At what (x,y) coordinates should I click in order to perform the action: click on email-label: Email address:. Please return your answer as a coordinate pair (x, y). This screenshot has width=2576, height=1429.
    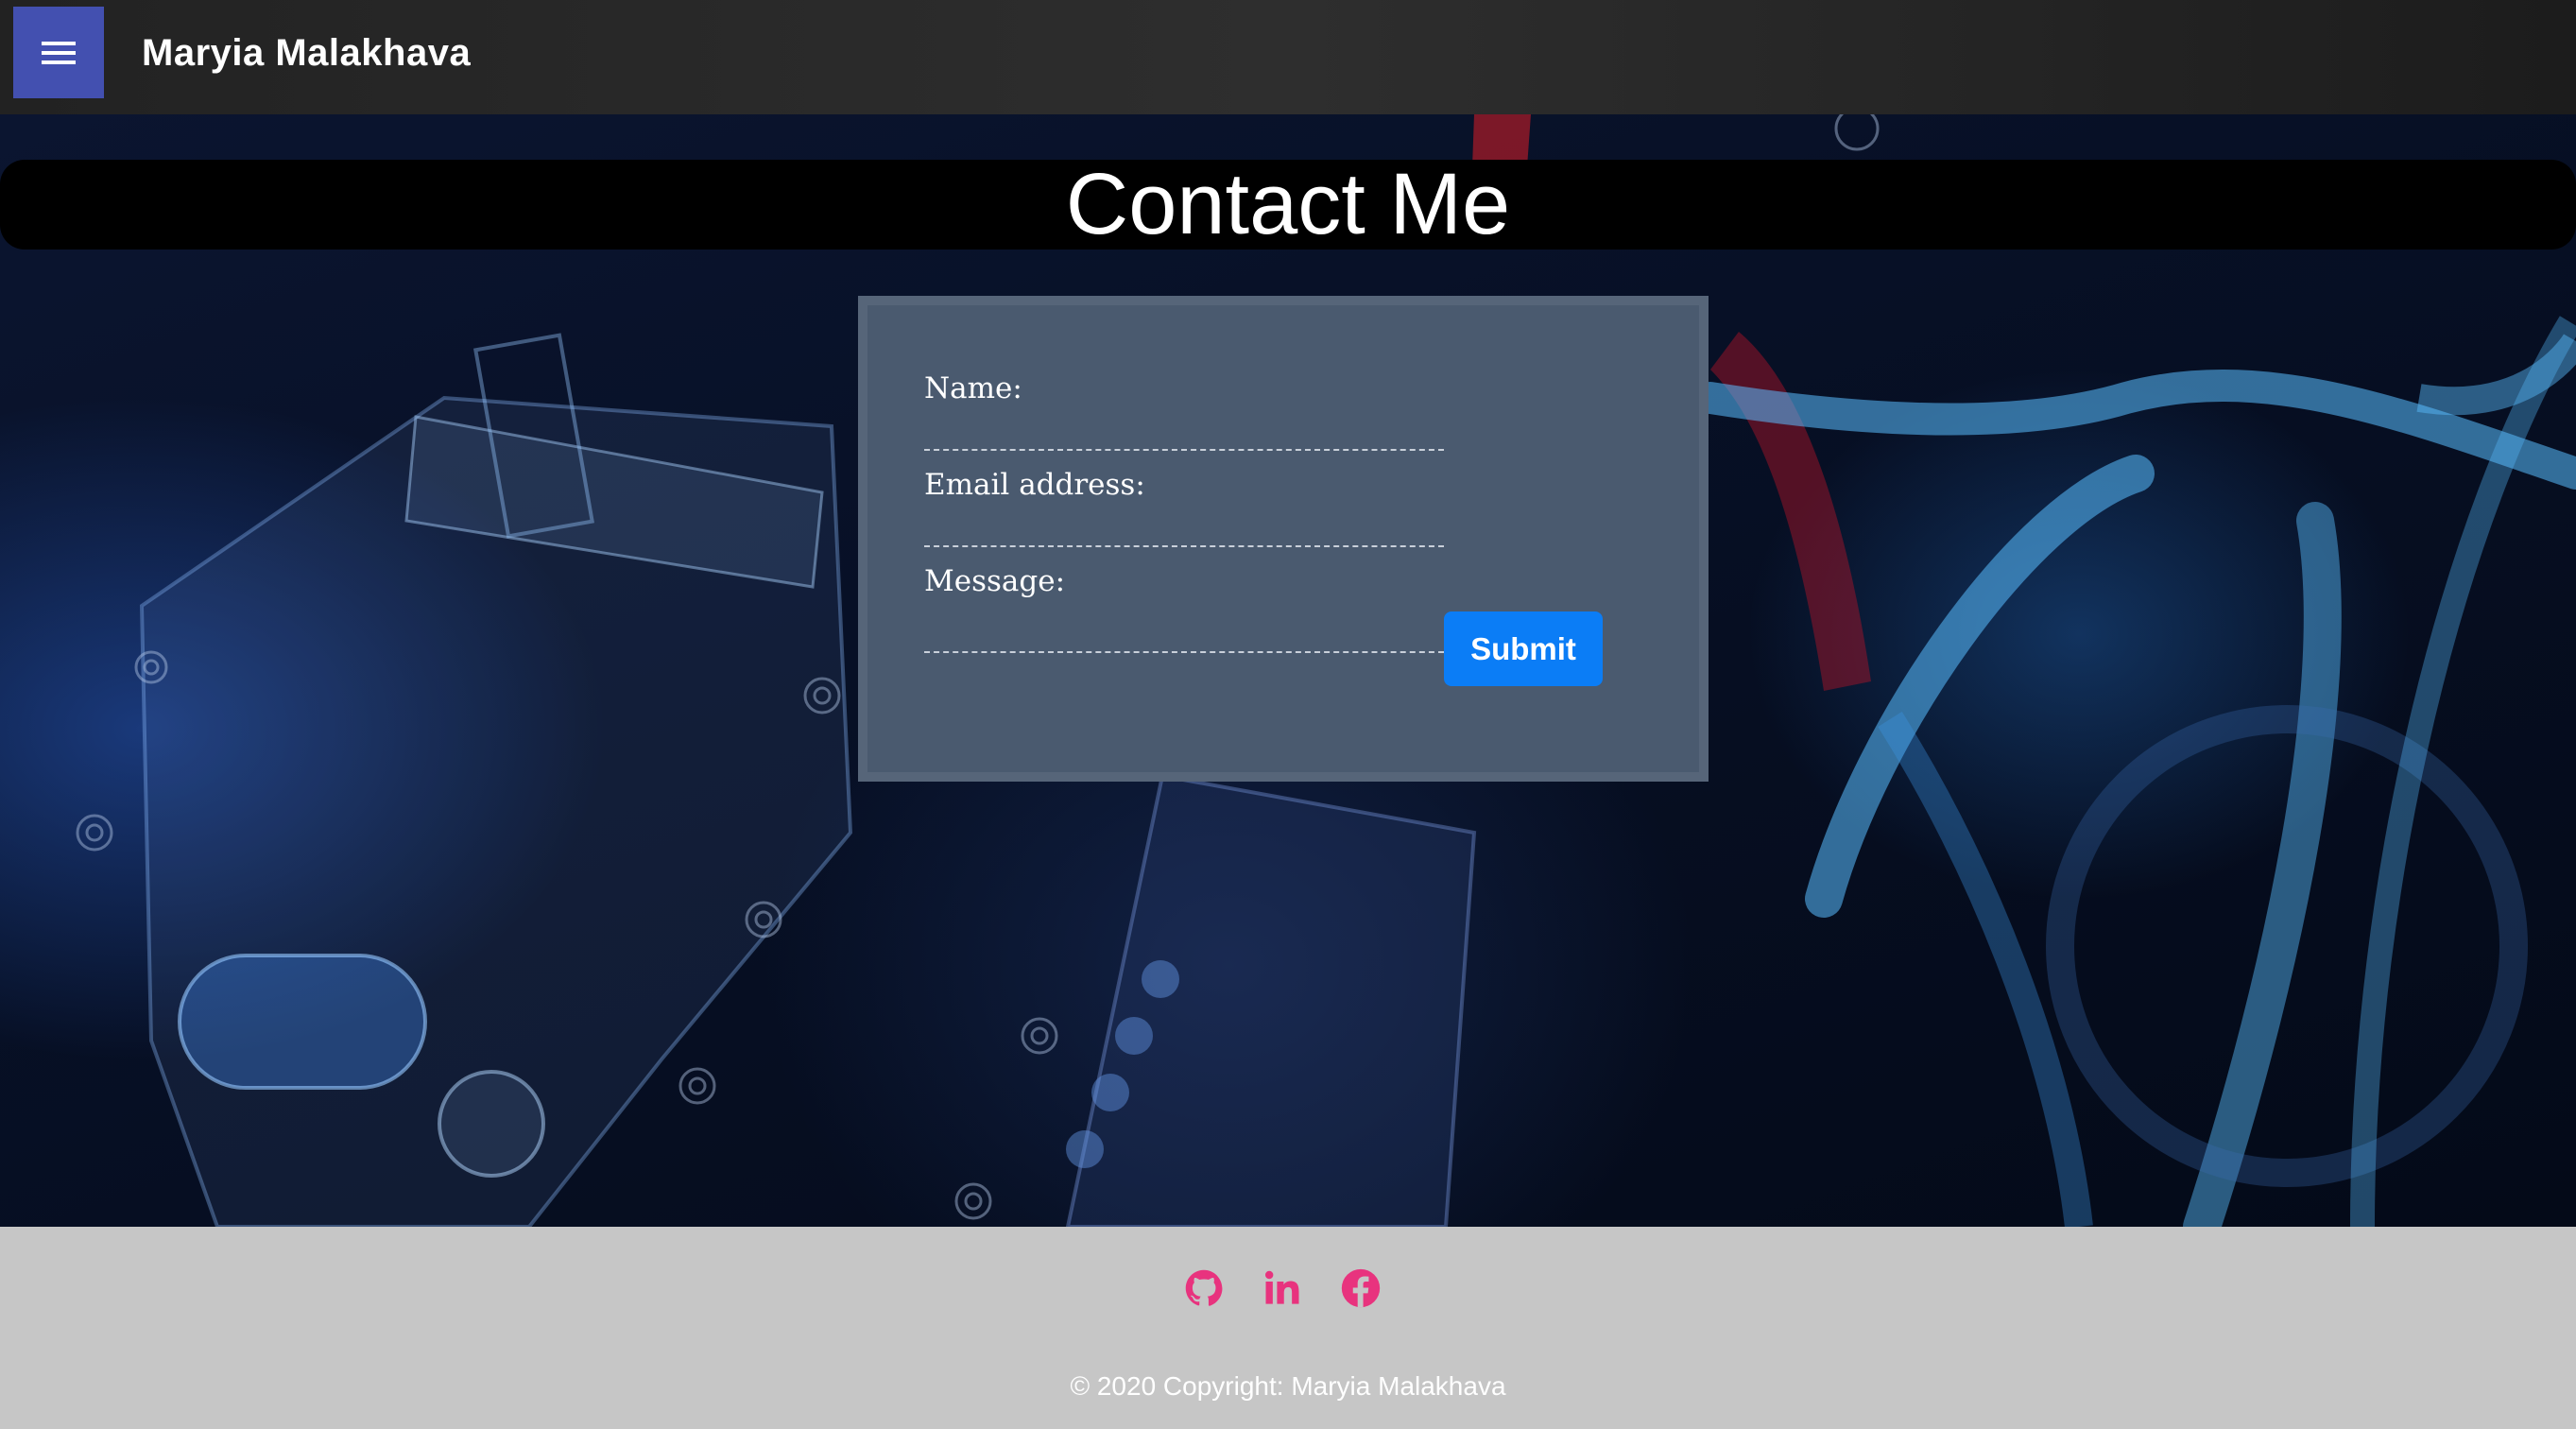
    Looking at the image, I should click on (1034, 485).